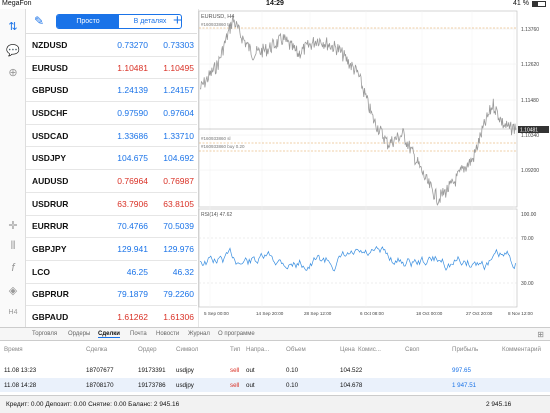  I want to click on trades-header-cell: Цена, so click(347, 349).